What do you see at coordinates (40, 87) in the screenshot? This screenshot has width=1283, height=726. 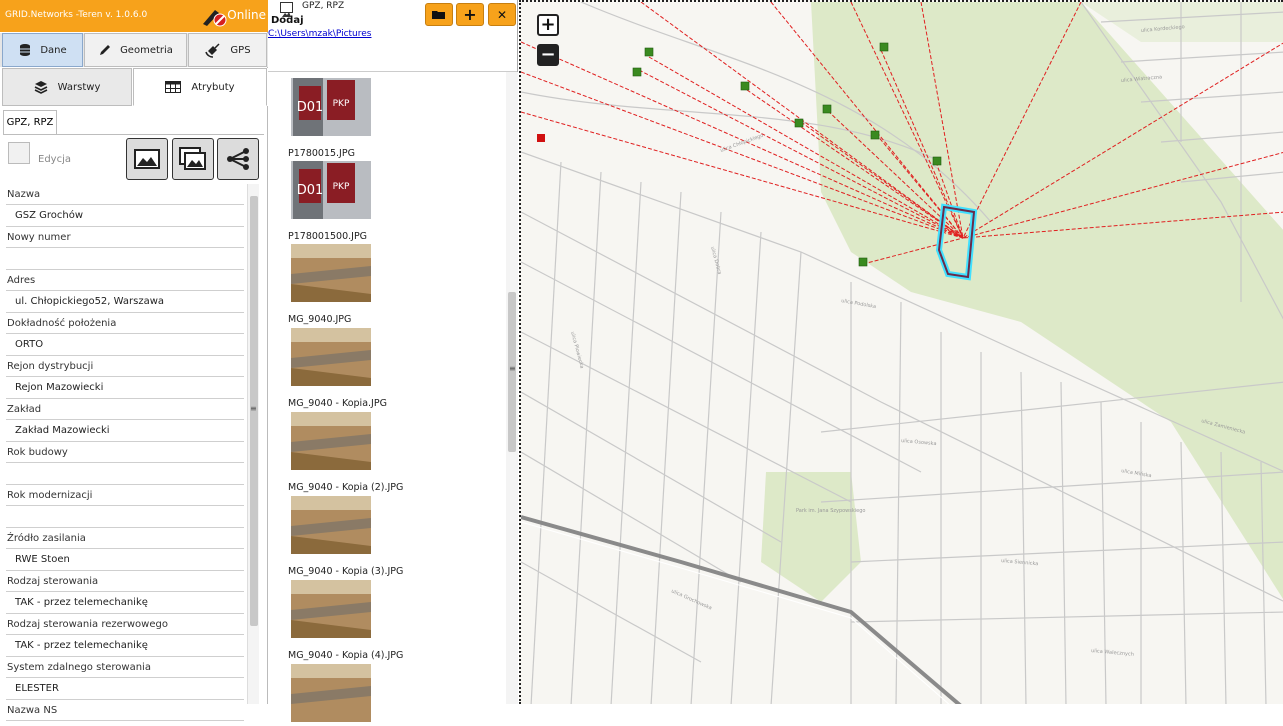 I see `layers-icon` at bounding box center [40, 87].